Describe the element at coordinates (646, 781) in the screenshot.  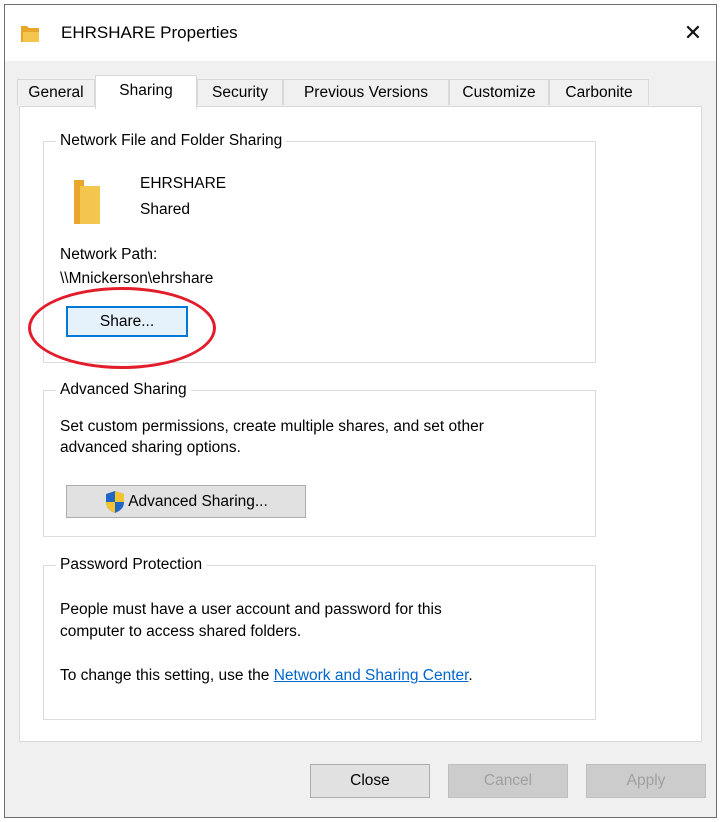
I see `apply-button: Apply` at that location.